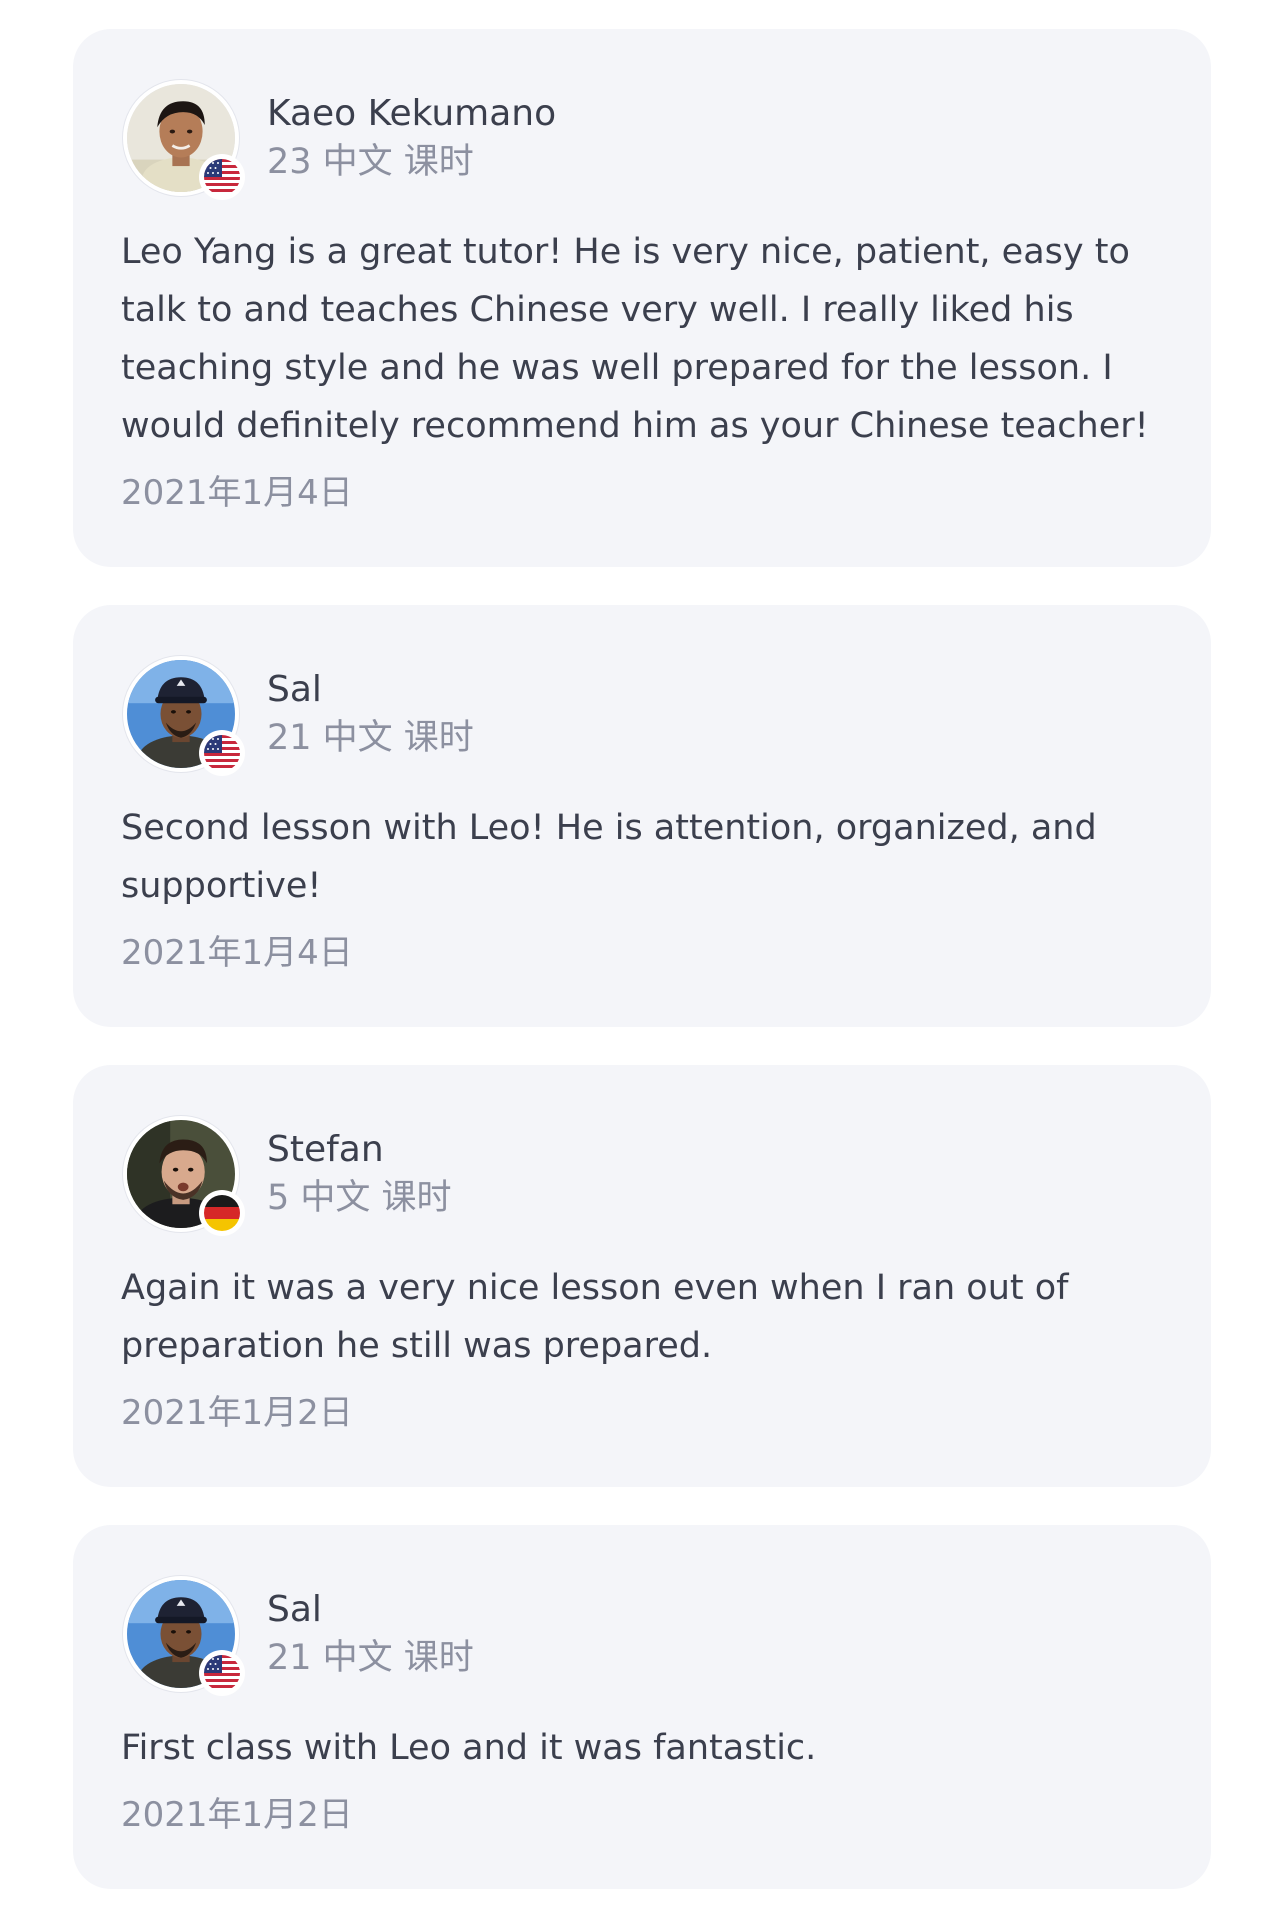 This screenshot has height=1927, width=1284. I want to click on reviewer-info: Stefan 5 中文 课时, so click(359, 1174).